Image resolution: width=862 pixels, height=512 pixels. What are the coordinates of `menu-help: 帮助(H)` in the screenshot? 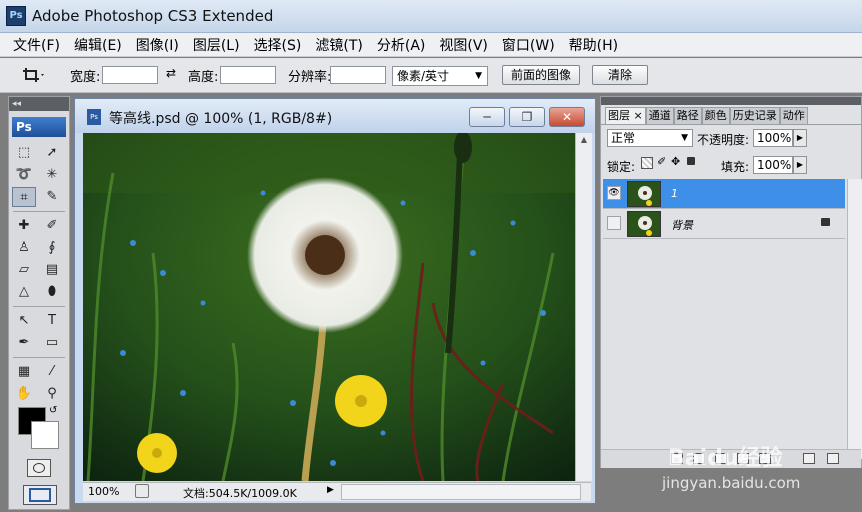 It's located at (593, 45).